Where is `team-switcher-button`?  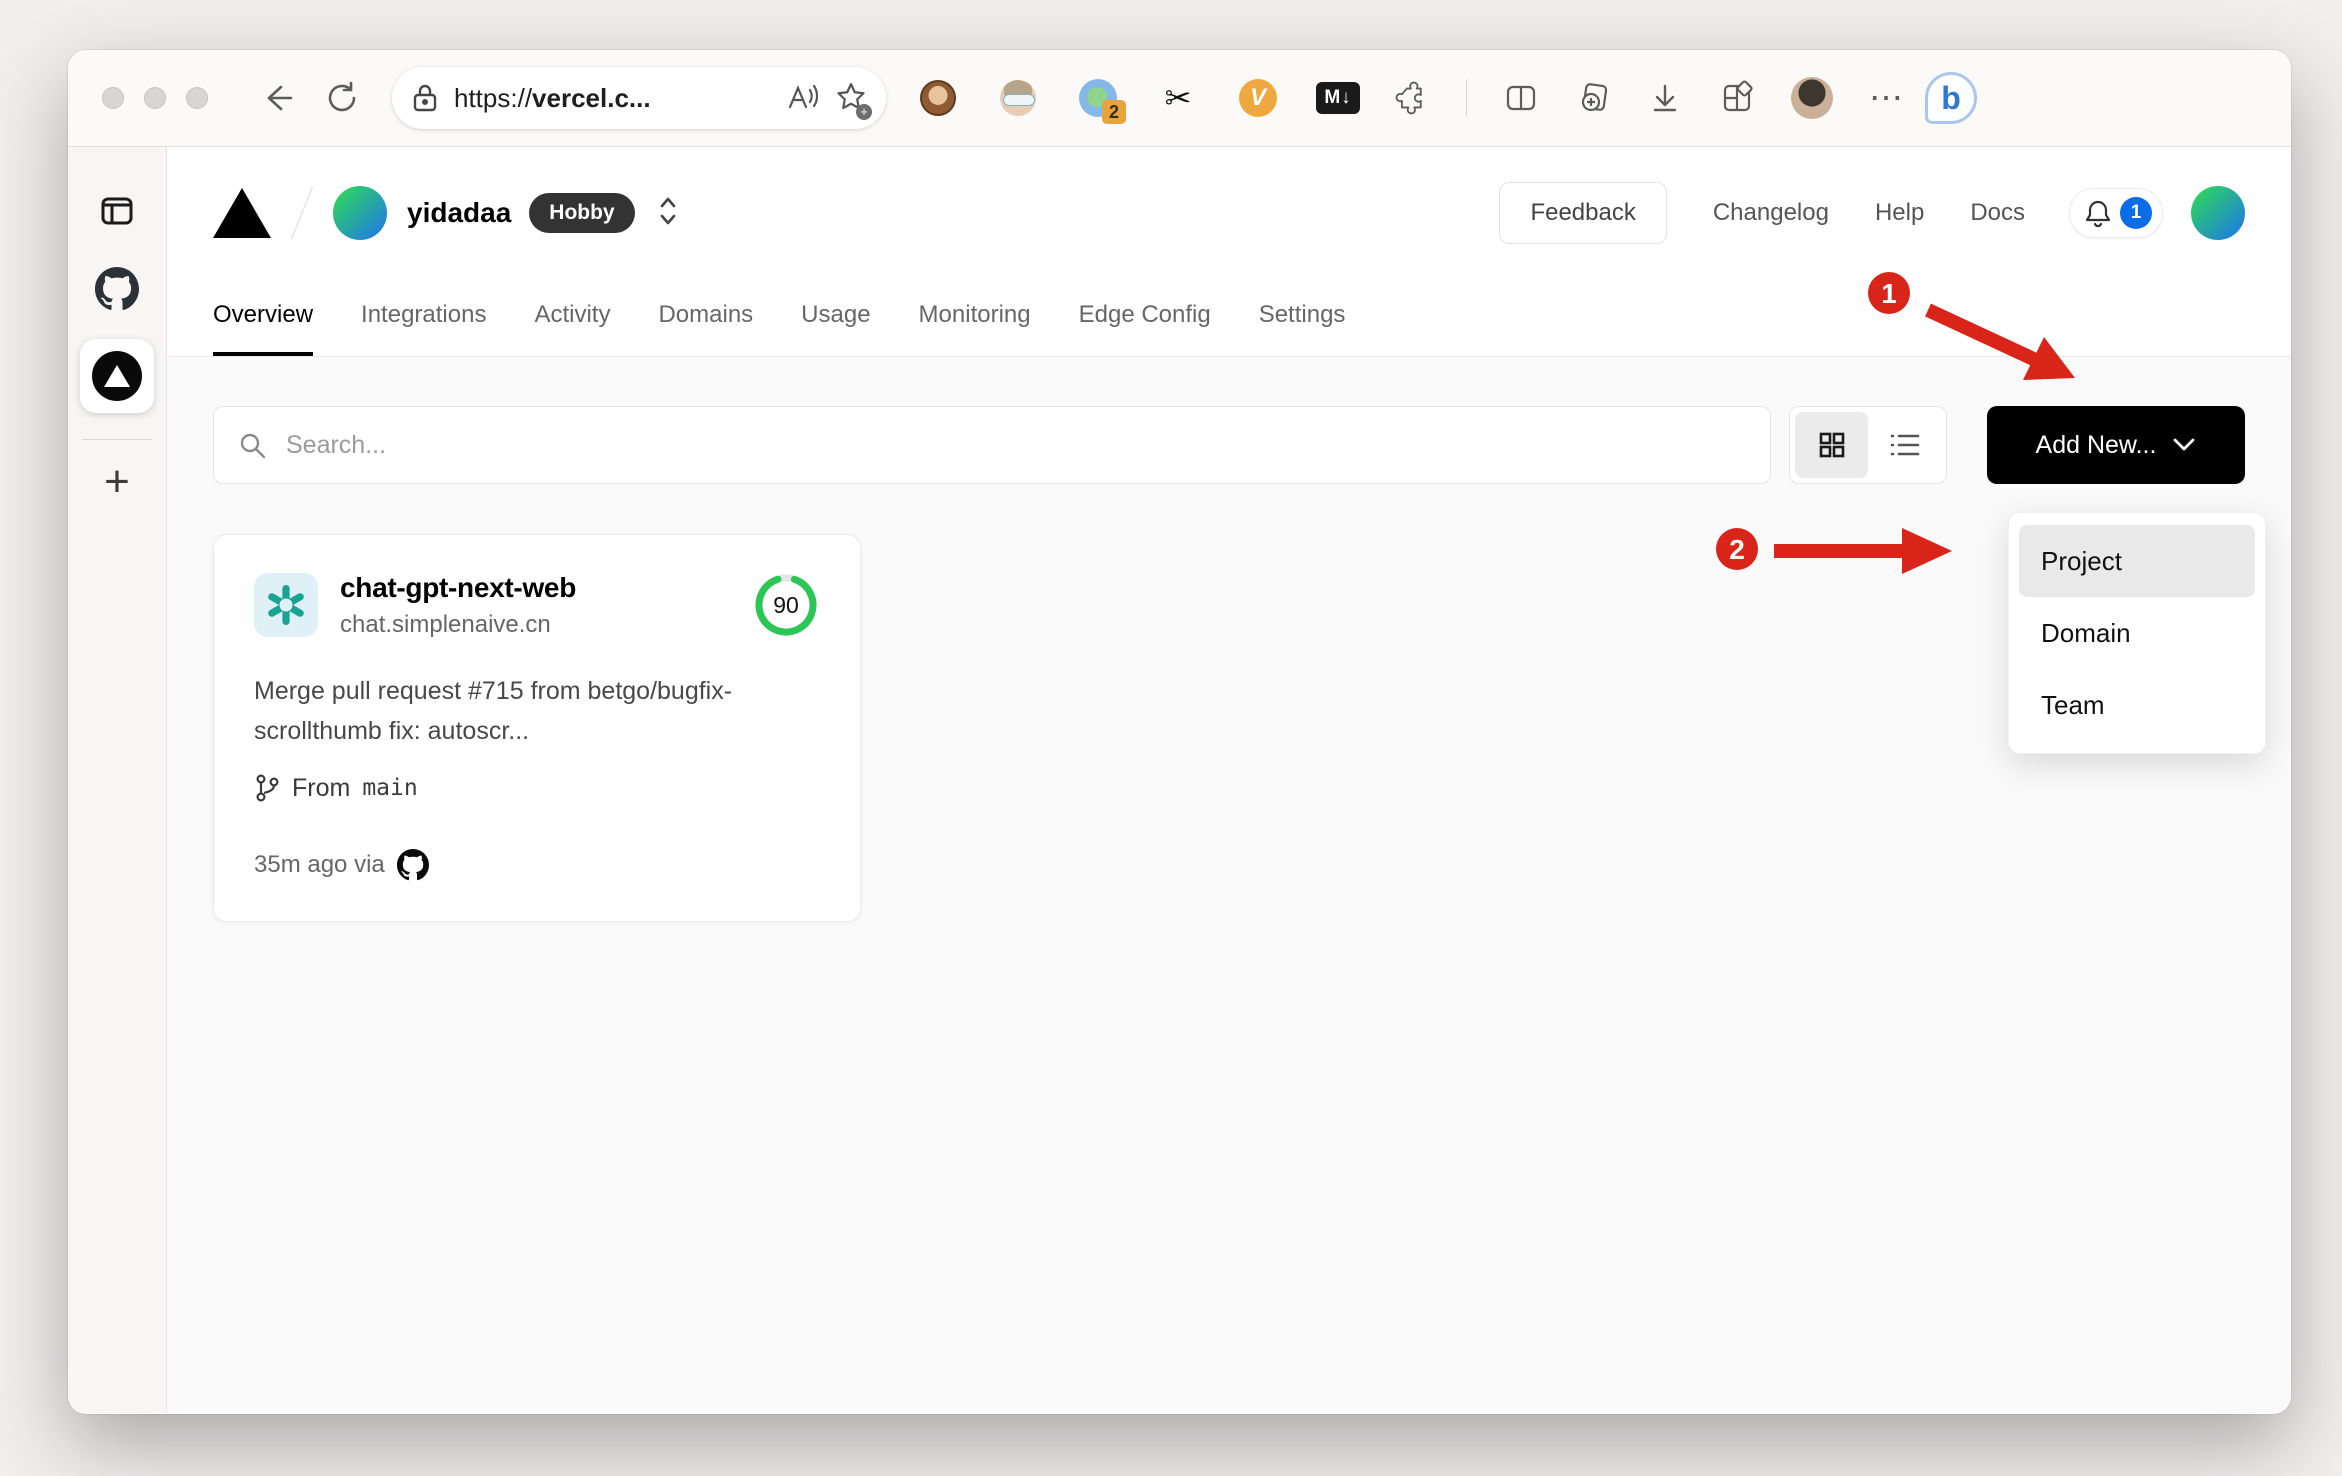 team-switcher-button is located at coordinates (668, 213).